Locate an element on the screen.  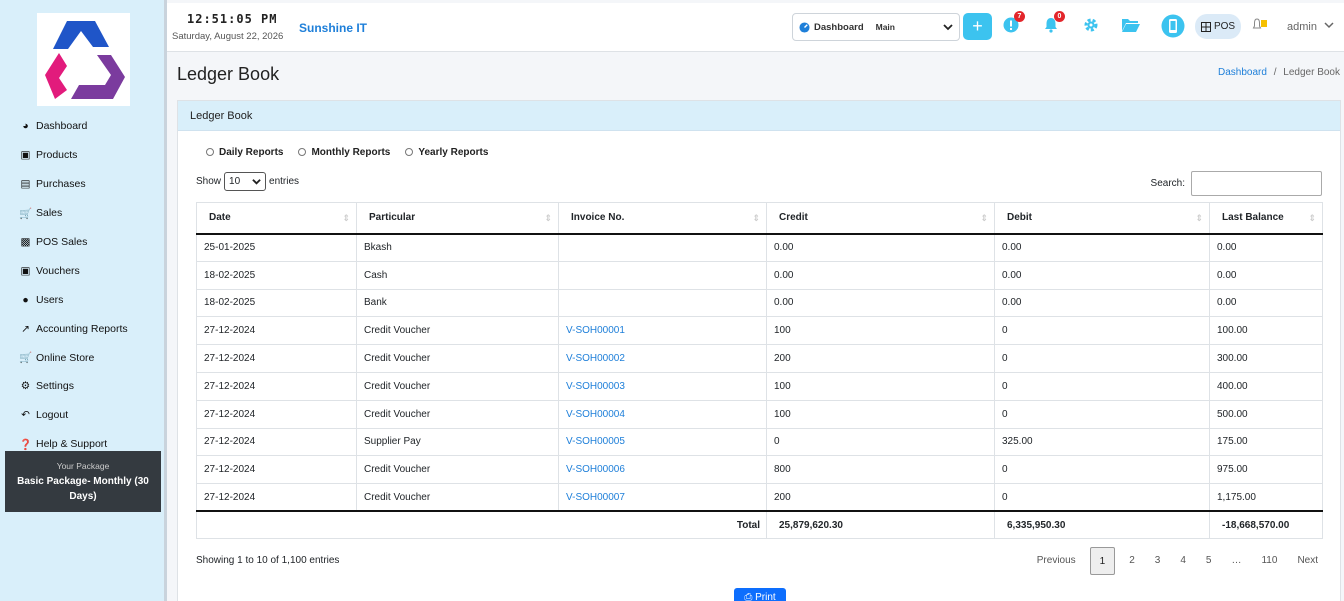
settings-button is located at coordinates (1091, 26).